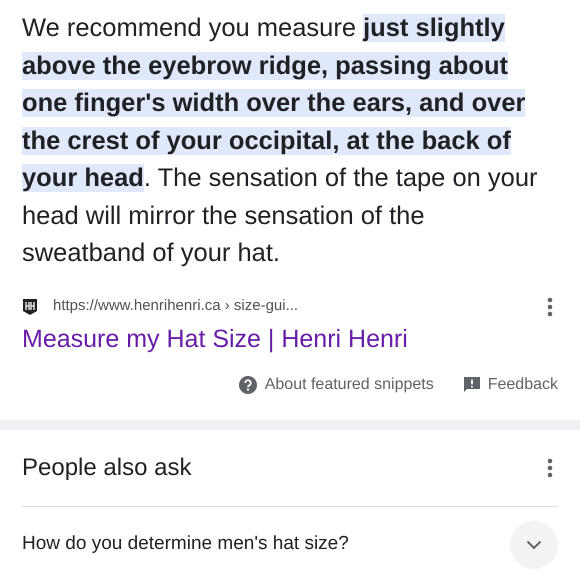  Describe the element at coordinates (107, 467) in the screenshot. I see `section-heading: People also ask` at that location.